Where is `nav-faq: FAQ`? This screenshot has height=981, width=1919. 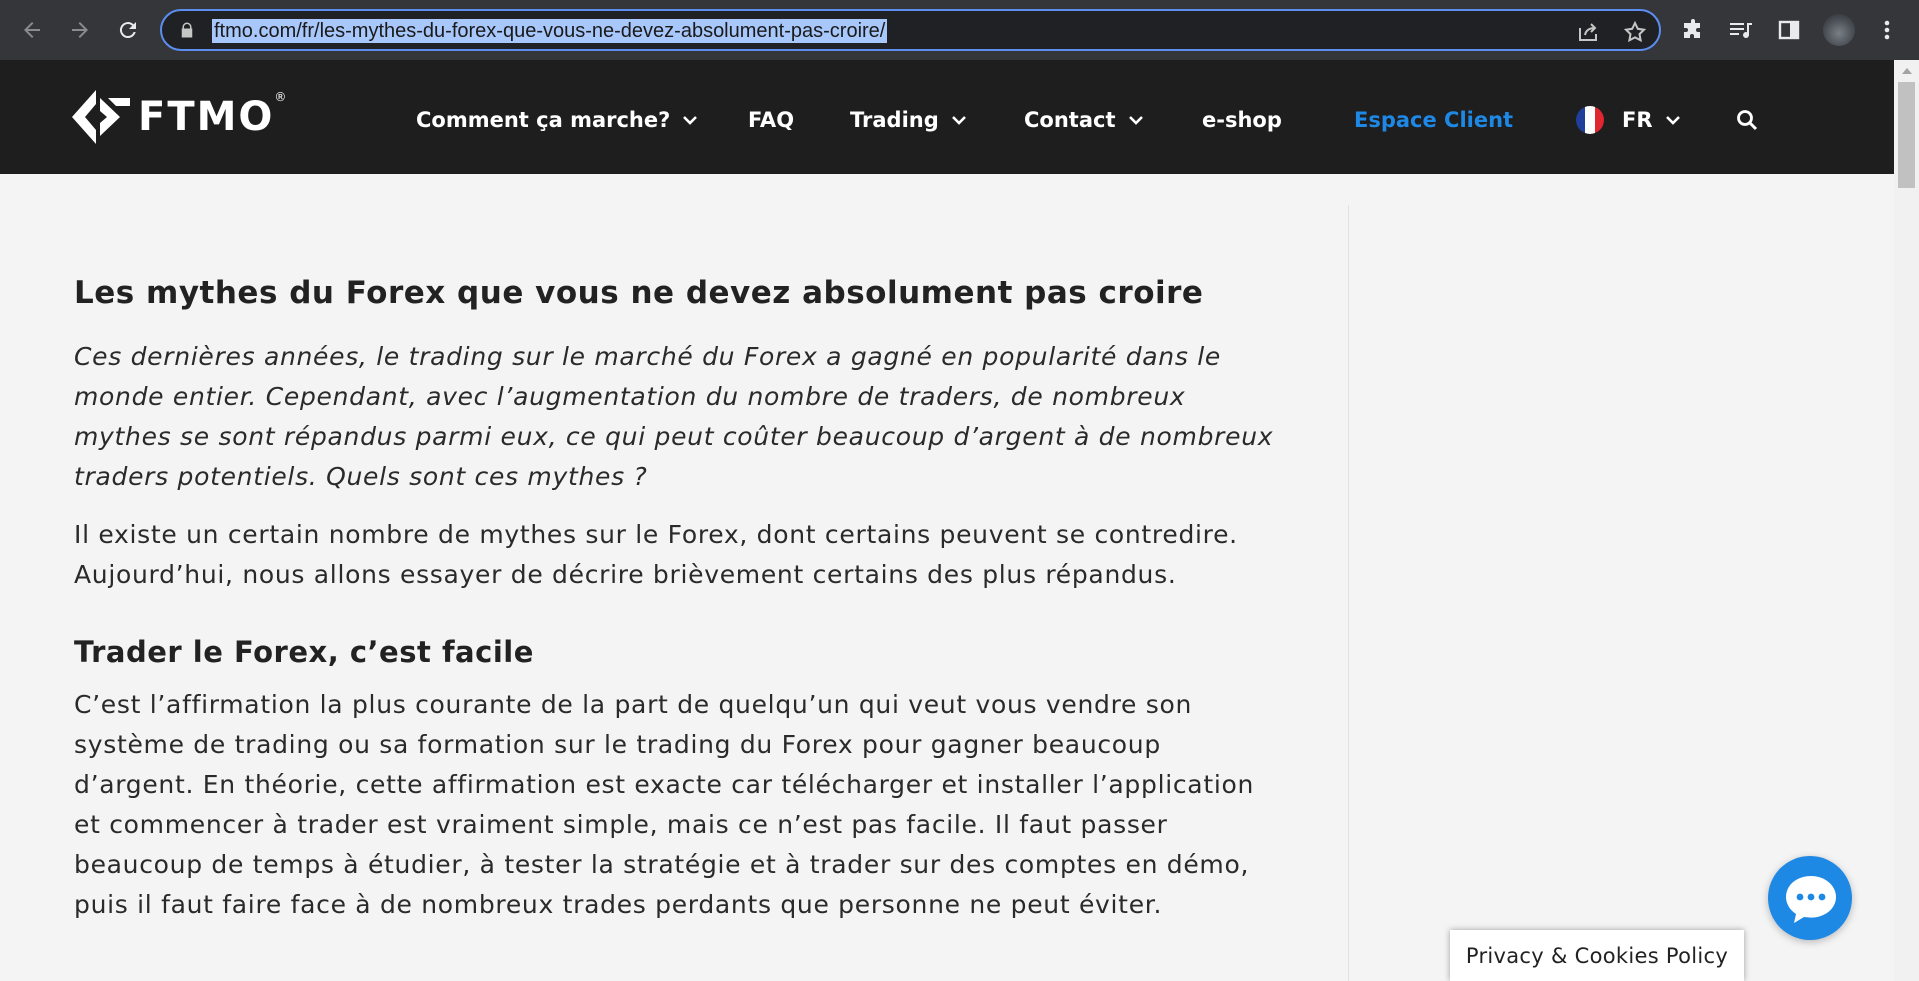 nav-faq: FAQ is located at coordinates (771, 120).